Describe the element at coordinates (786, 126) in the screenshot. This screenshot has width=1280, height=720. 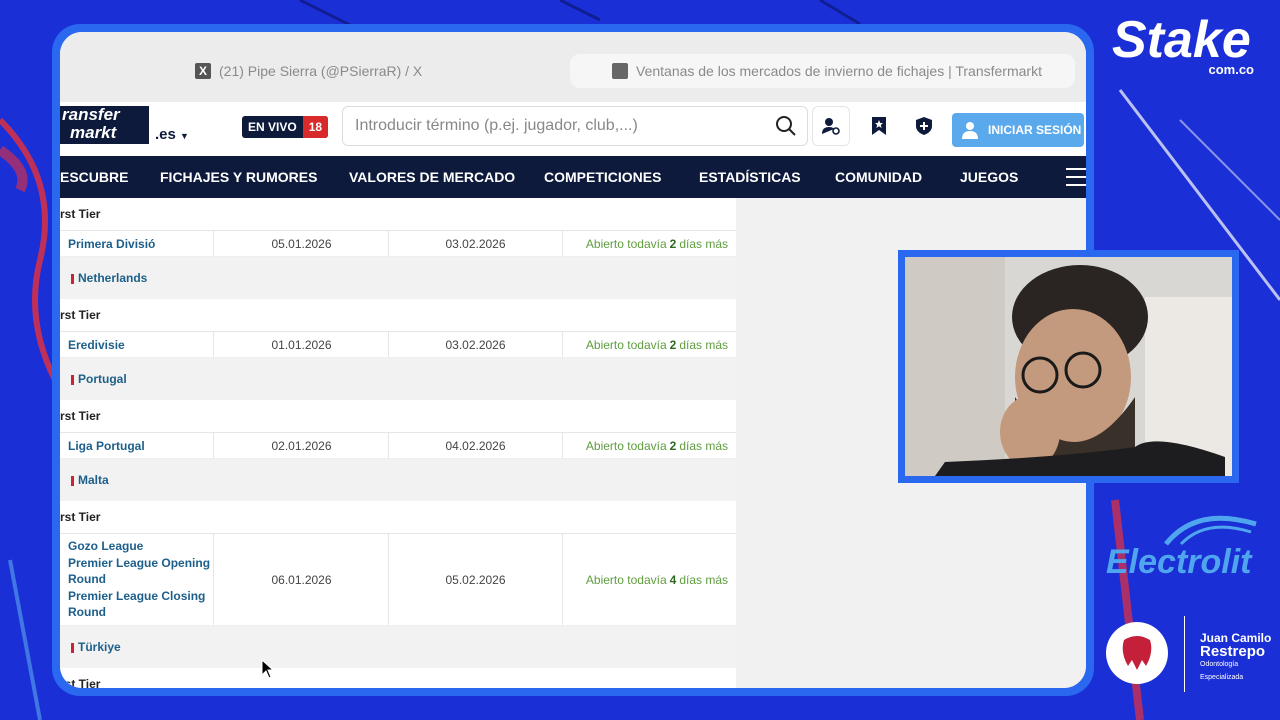
I see `search-icon` at that location.